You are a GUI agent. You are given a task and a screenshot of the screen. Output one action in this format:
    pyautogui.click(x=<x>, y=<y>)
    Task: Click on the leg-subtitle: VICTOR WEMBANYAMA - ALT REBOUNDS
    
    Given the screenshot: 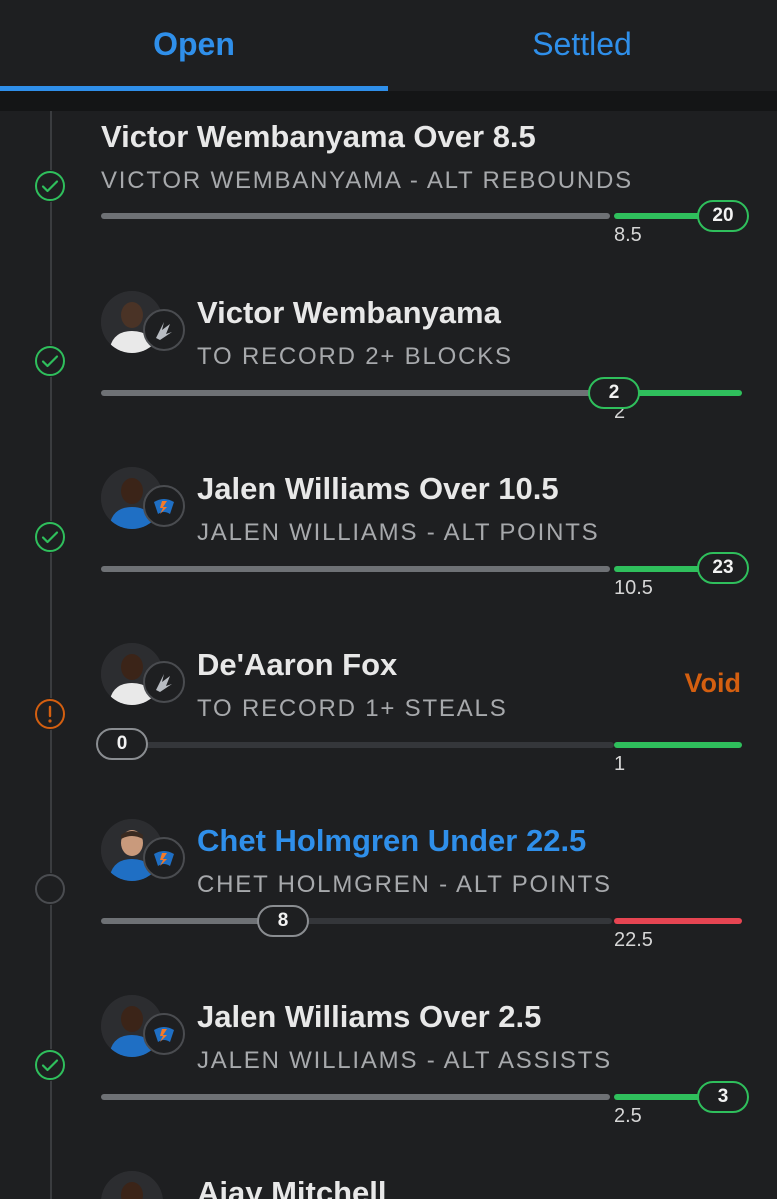 What is the action you would take?
    pyautogui.click(x=367, y=180)
    